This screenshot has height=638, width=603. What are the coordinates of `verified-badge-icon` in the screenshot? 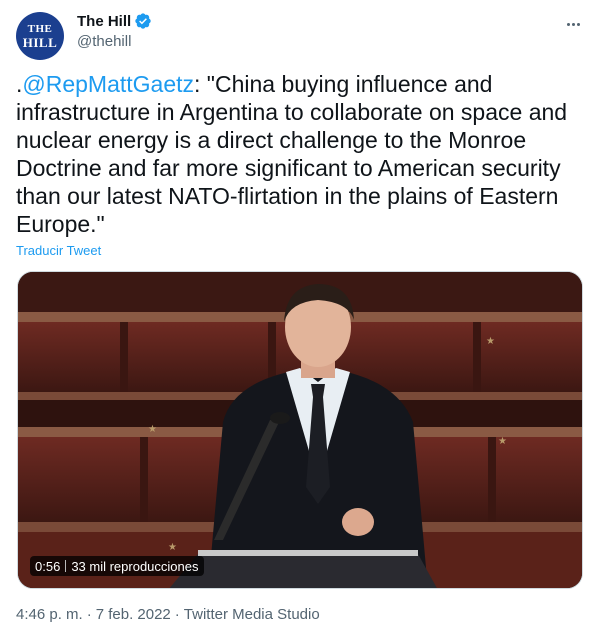 It's located at (143, 21).